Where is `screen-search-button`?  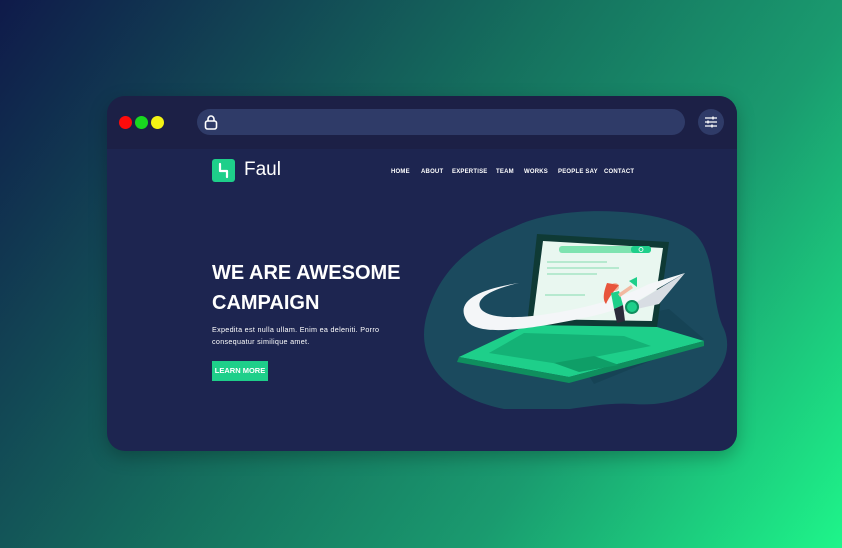 screen-search-button is located at coordinates (641, 249).